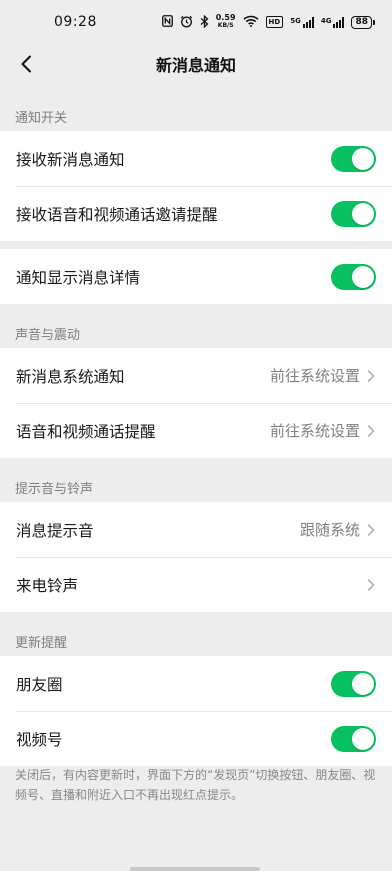 This screenshot has height=871, width=392. What do you see at coordinates (204, 22) in the screenshot?
I see `bluetooth-icon` at bounding box center [204, 22].